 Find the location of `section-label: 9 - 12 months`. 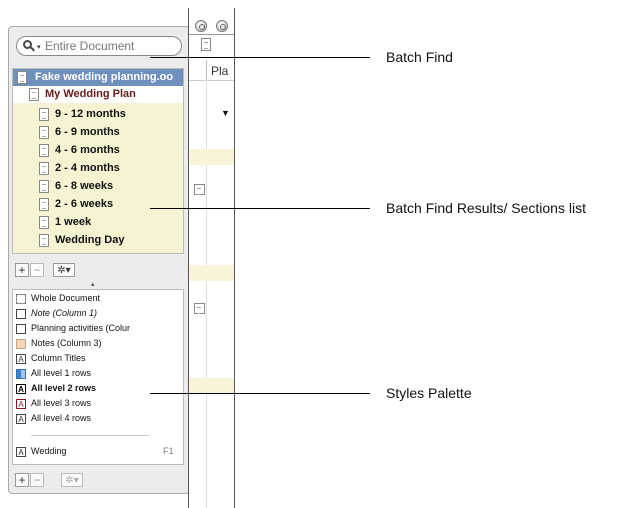

section-label: 9 - 12 months is located at coordinates (90, 114).